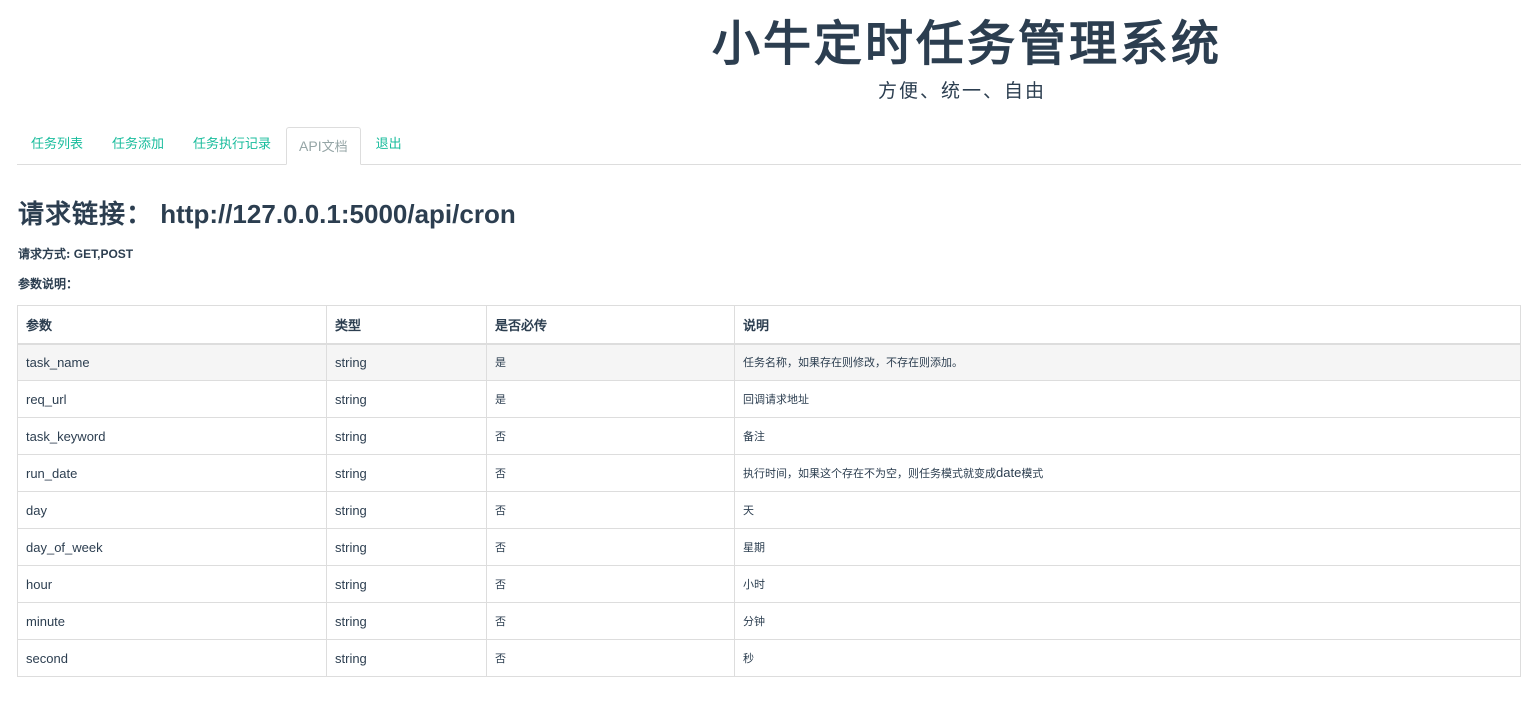 The height and width of the screenshot is (708, 1521). Describe the element at coordinates (172, 436) in the screenshot. I see `param-name: task_keyword` at that location.